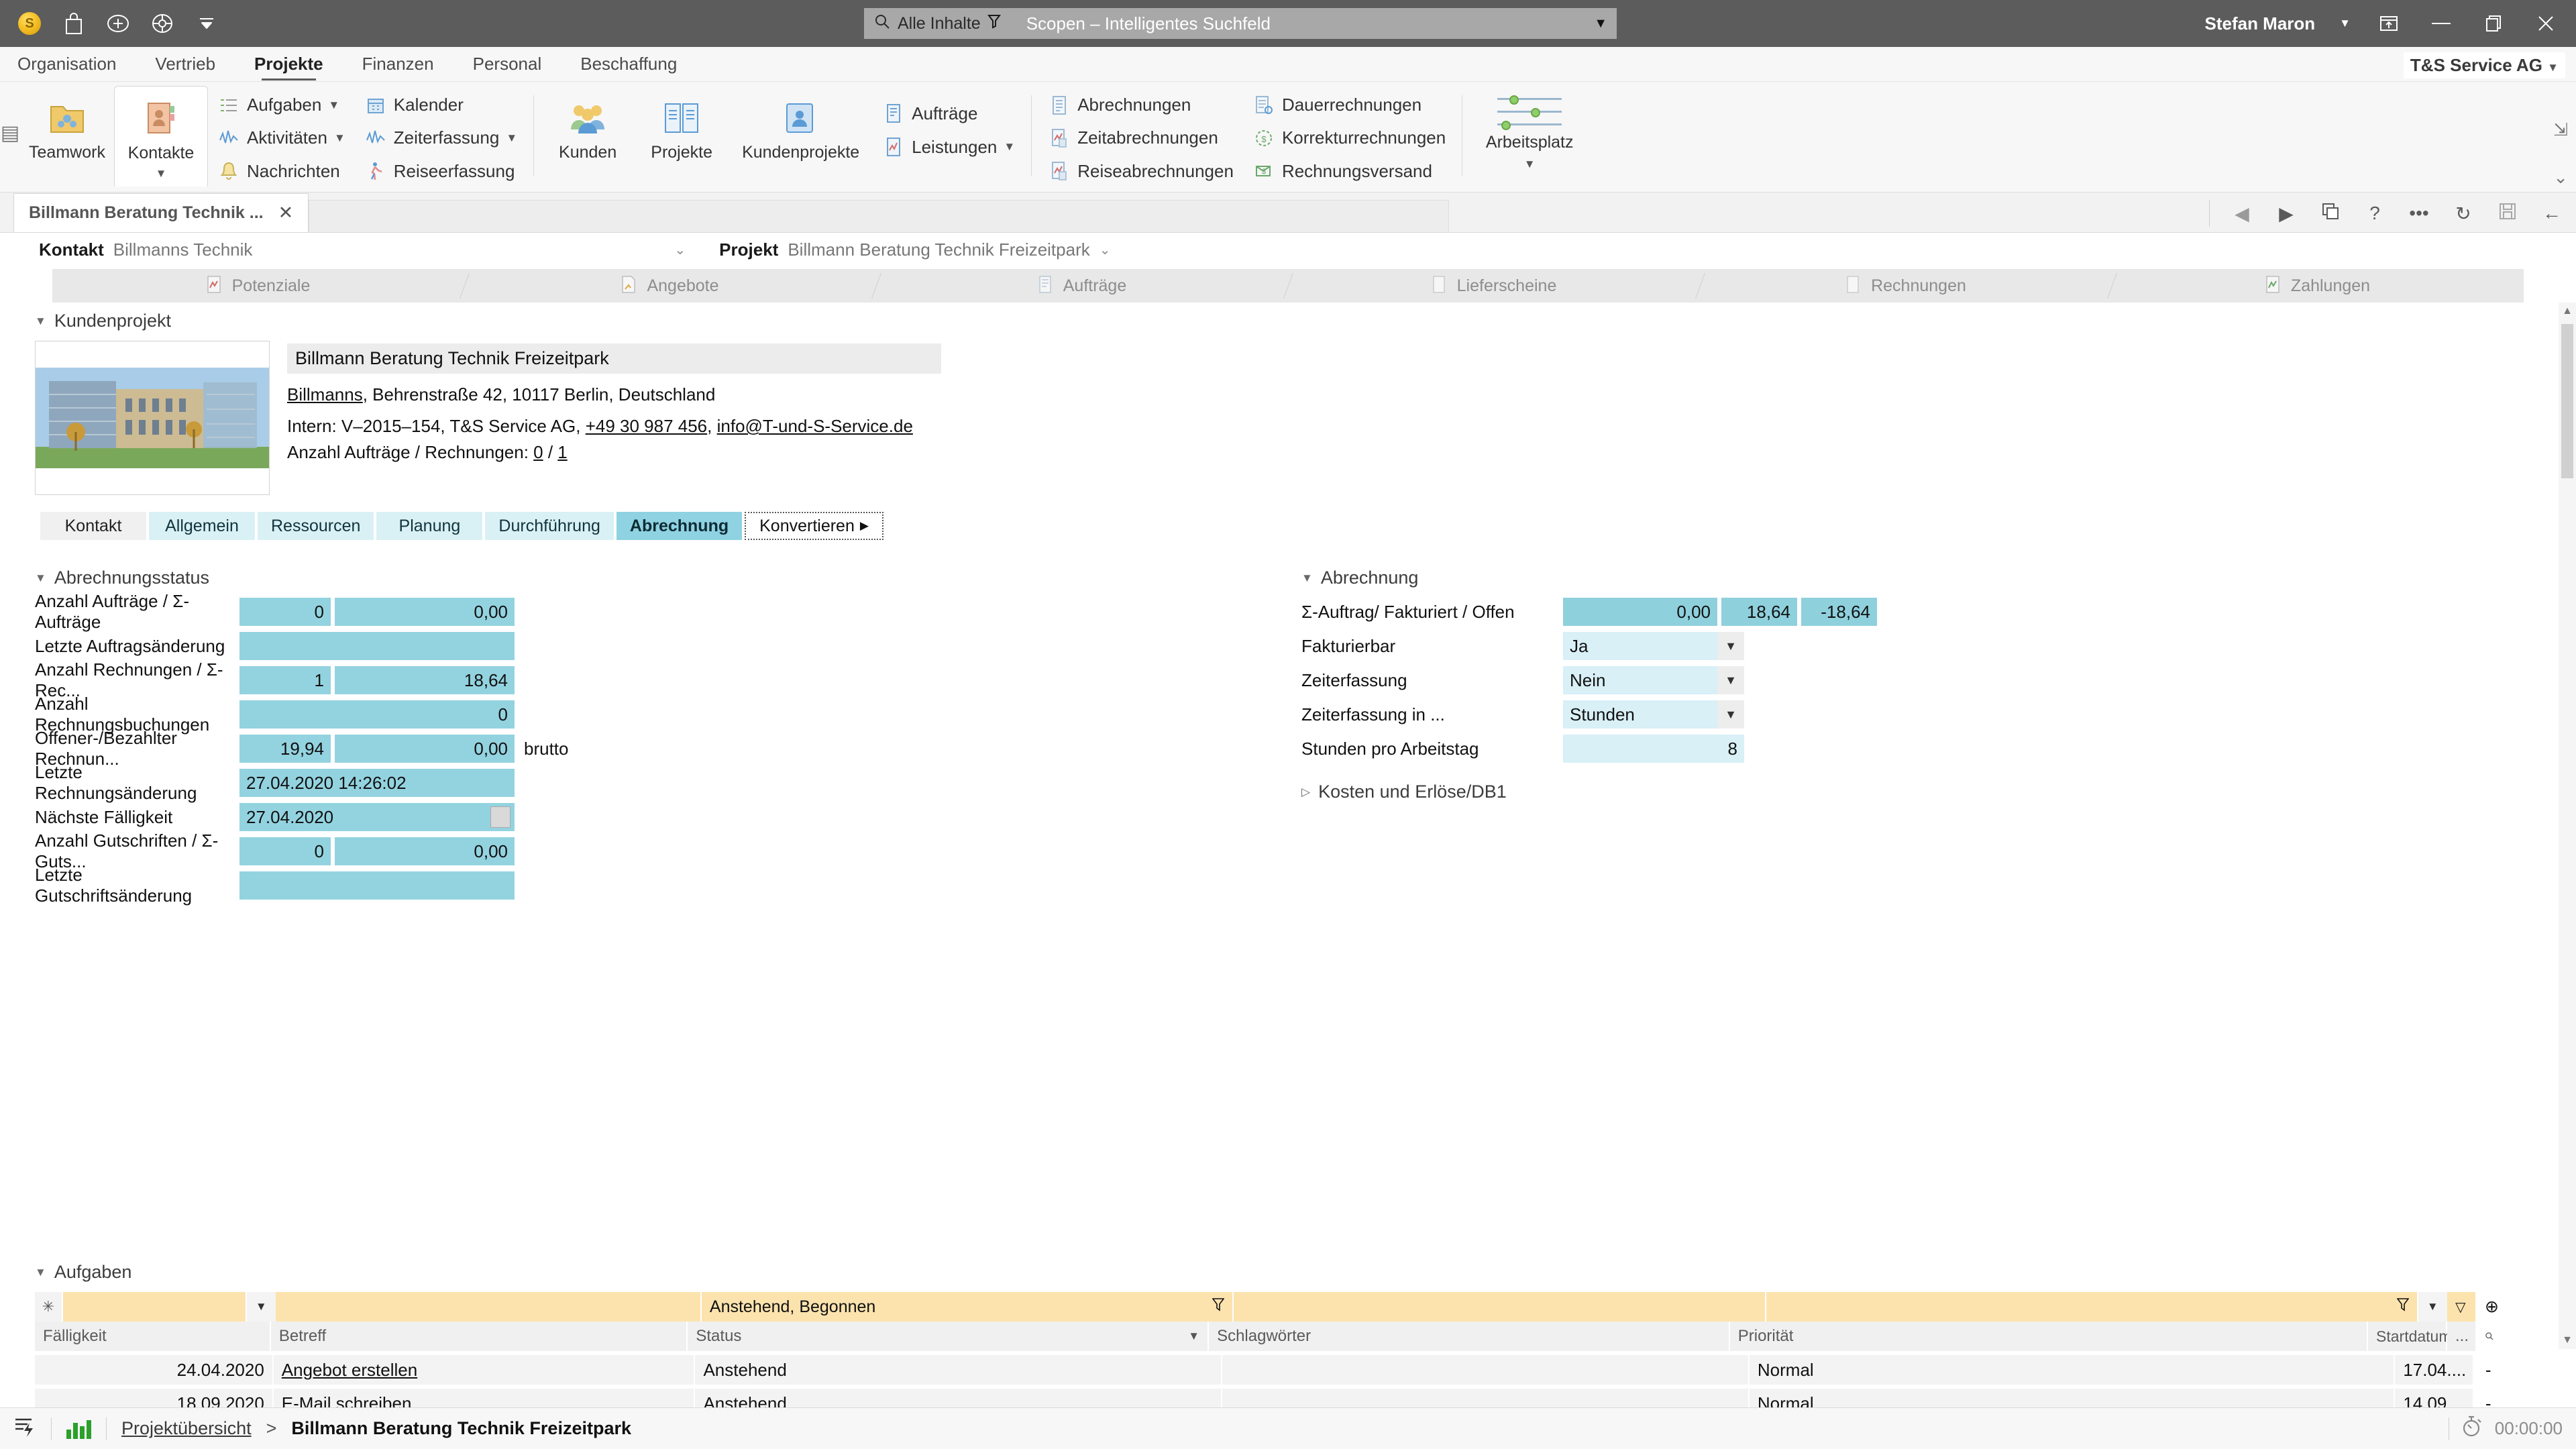 Image resolution: width=2576 pixels, height=1449 pixels. What do you see at coordinates (2490, 1307) in the screenshot?
I see `add-column-icon: ⊕` at bounding box center [2490, 1307].